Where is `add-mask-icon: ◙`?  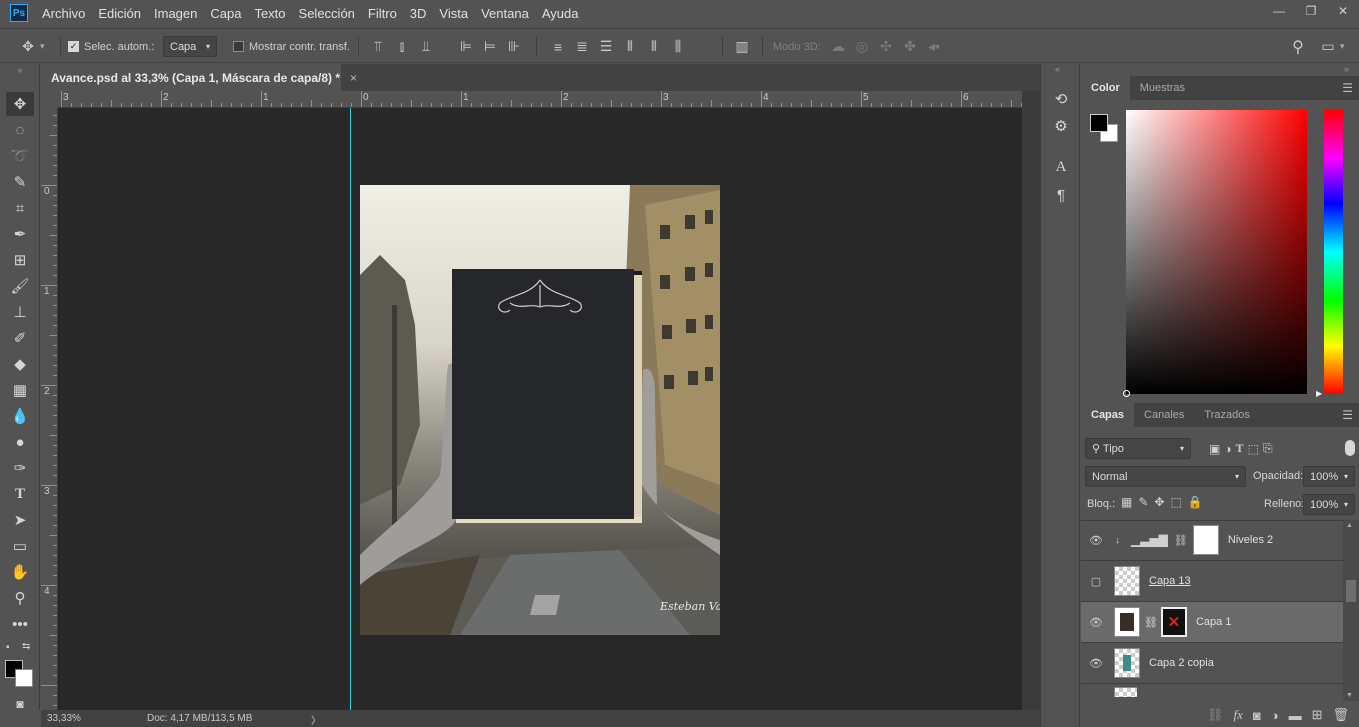
add-mask-icon: ◙ is located at coordinates (1257, 715).